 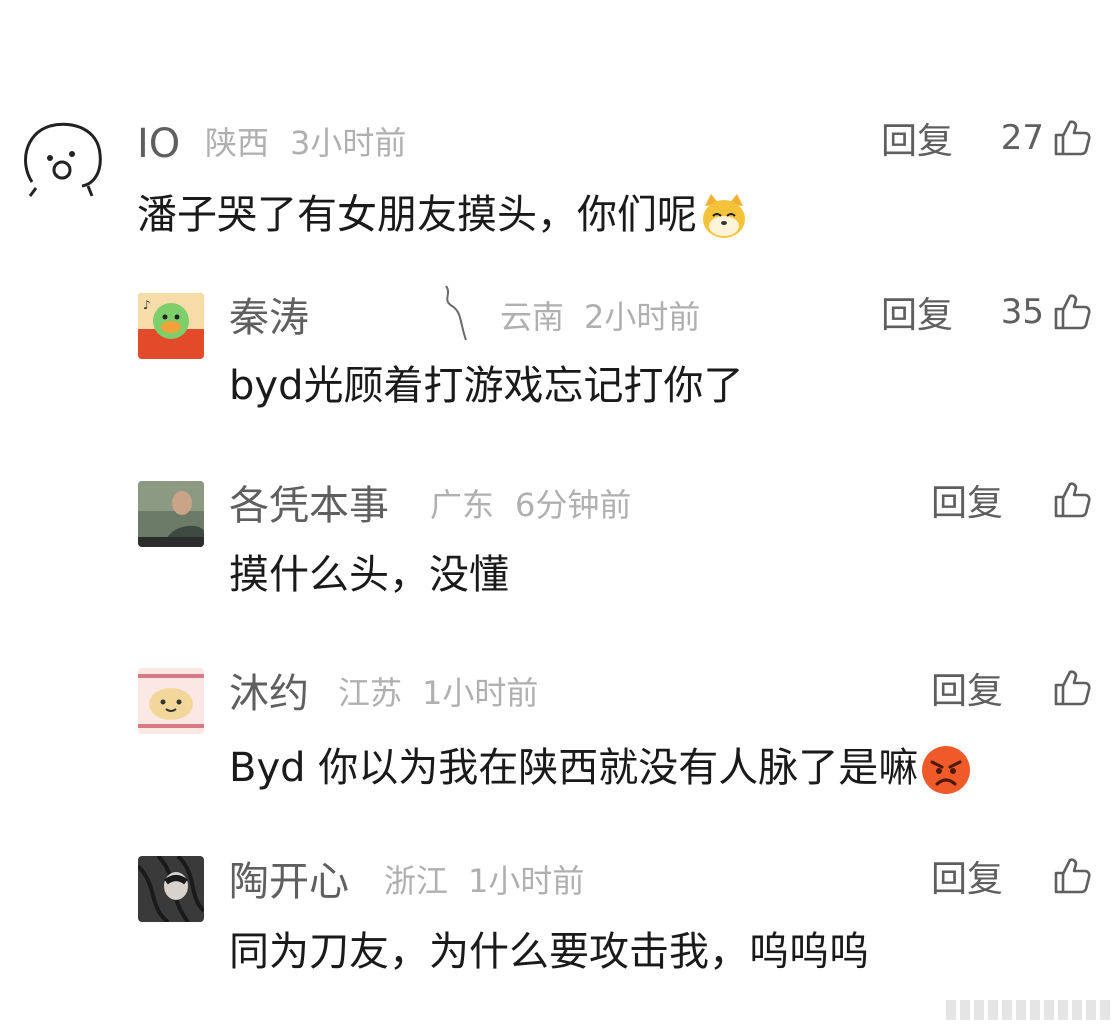 What do you see at coordinates (462, 505) in the screenshot?
I see `location: 广东` at bounding box center [462, 505].